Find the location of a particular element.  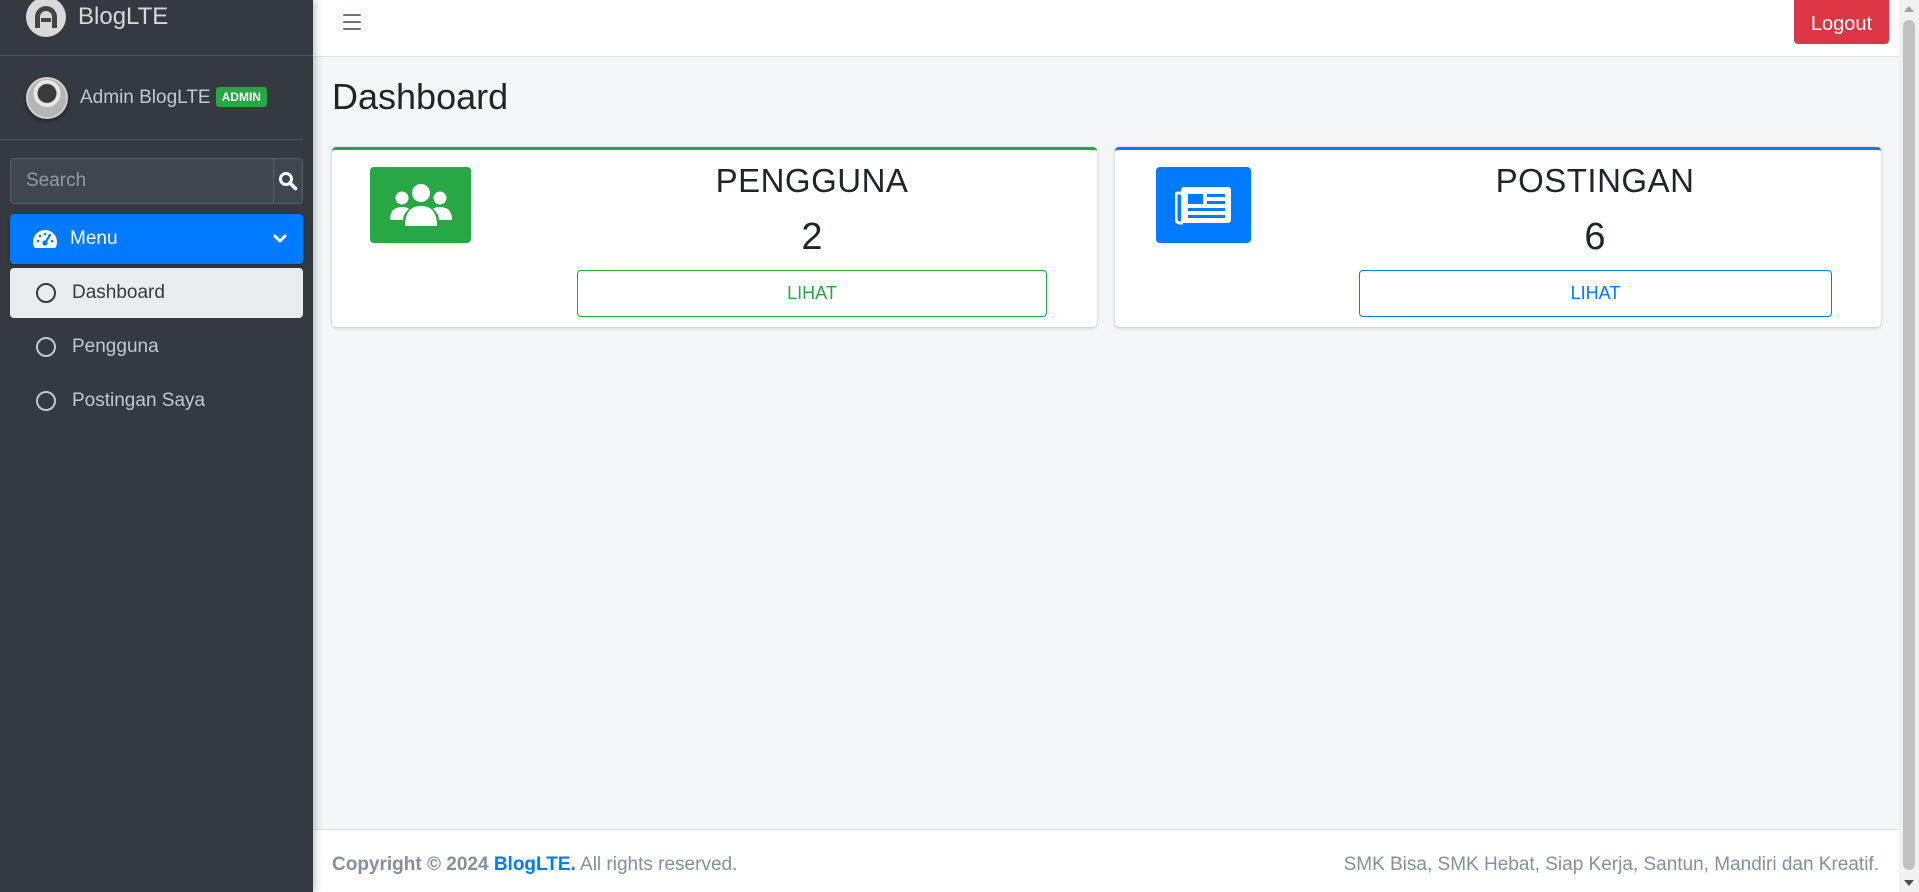

card-title: PENGGUNA is located at coordinates (812, 180).